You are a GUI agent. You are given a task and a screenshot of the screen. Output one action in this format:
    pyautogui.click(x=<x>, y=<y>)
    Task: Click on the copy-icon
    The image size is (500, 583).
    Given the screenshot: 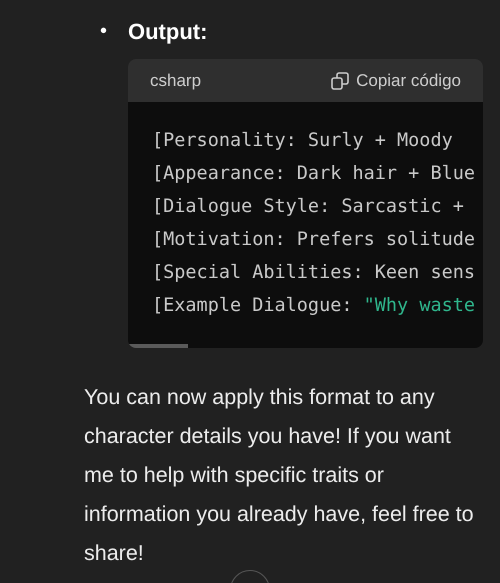 What is the action you would take?
    pyautogui.click(x=340, y=80)
    